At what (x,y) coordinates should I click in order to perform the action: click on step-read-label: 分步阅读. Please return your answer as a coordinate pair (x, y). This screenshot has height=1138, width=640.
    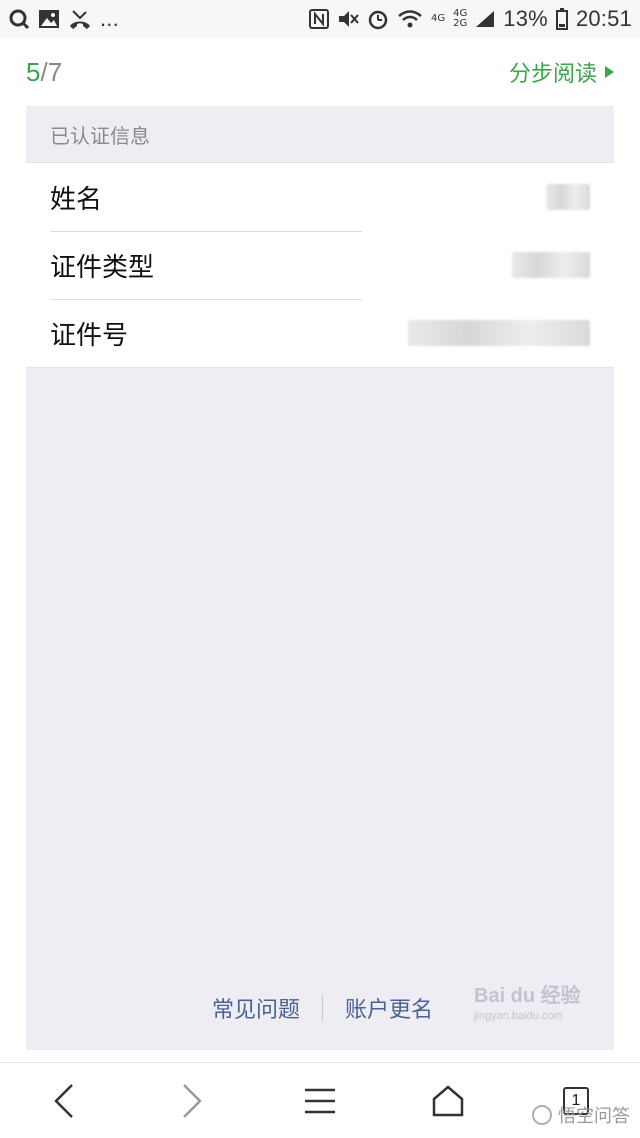
    Looking at the image, I should click on (552, 74).